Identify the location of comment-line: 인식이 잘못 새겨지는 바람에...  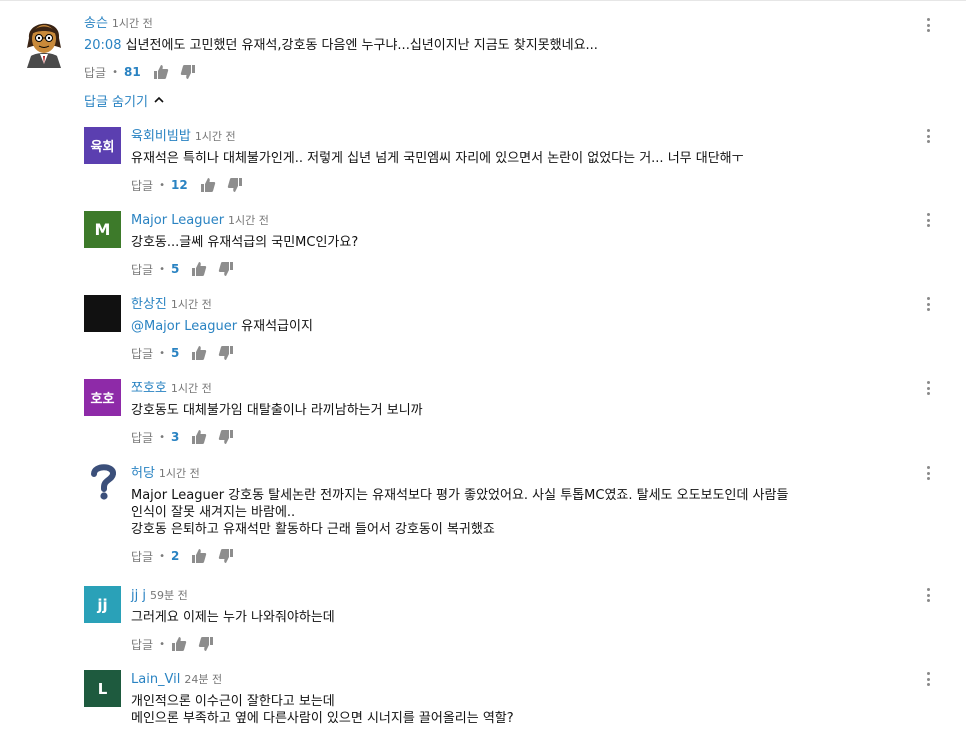
(213, 512).